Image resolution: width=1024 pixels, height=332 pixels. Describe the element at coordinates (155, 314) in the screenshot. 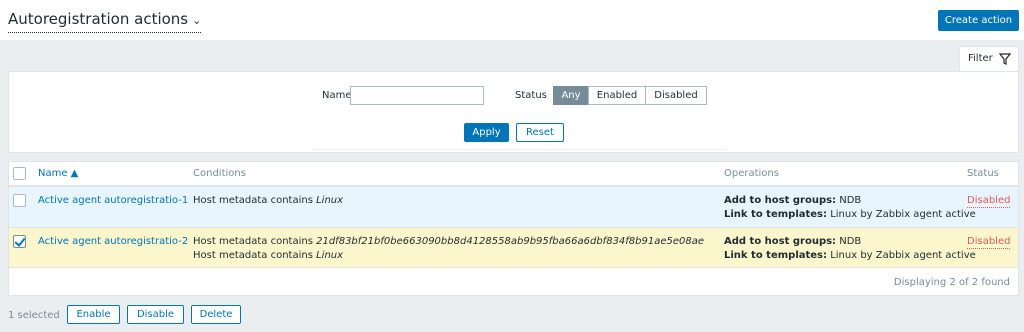

I see `disable-button: Disable` at that location.